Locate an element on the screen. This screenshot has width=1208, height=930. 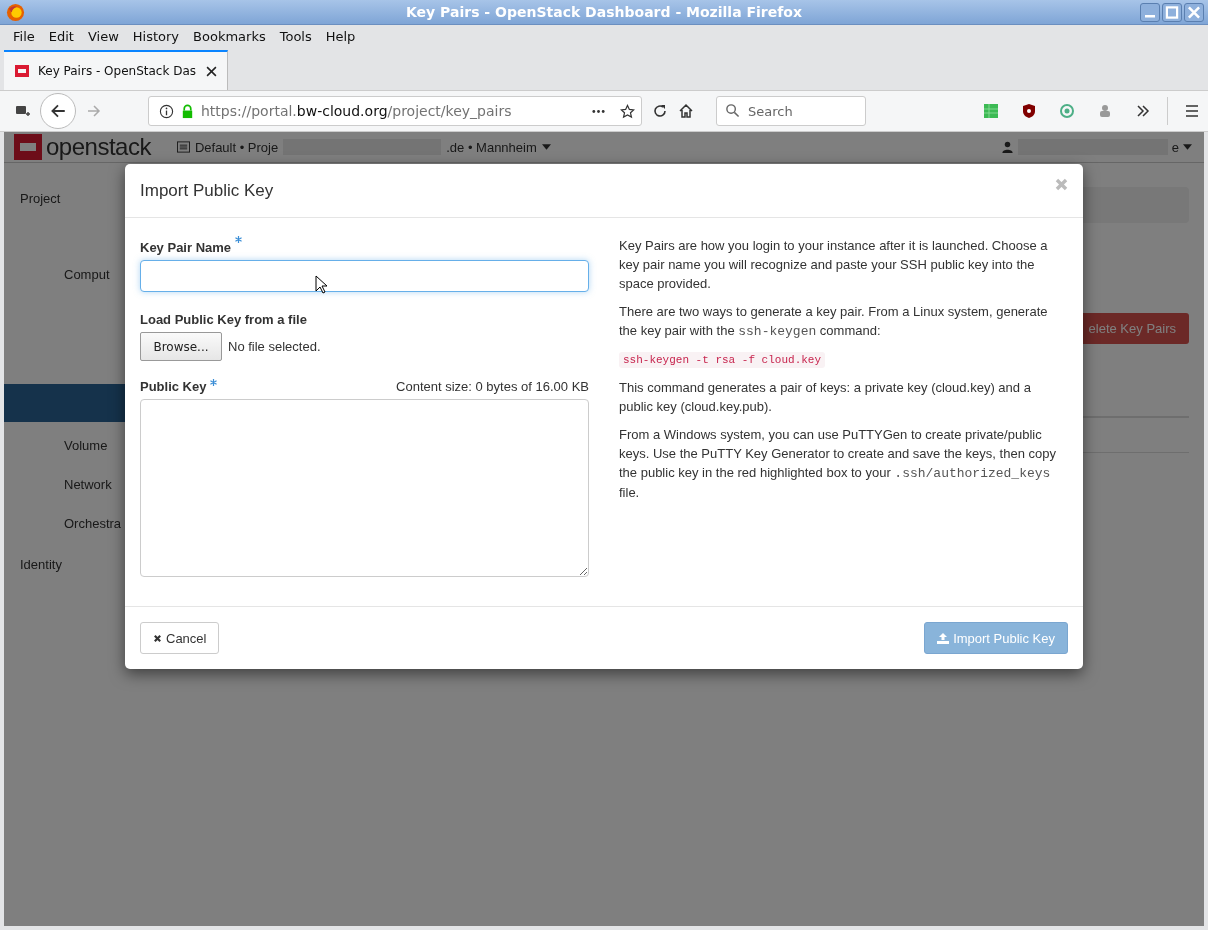
monitor-icon is located at coordinates (22, 111).